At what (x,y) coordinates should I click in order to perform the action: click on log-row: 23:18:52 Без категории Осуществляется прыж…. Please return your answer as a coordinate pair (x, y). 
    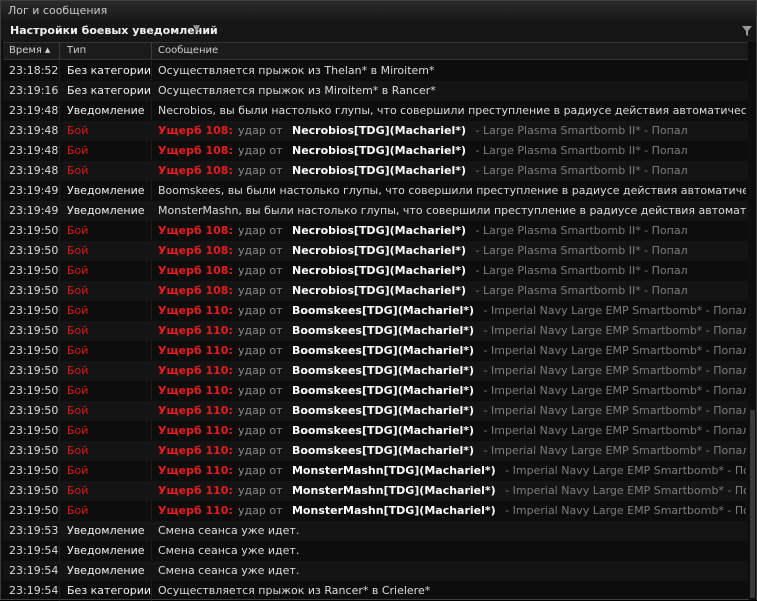
    Looking at the image, I should click on (375, 71).